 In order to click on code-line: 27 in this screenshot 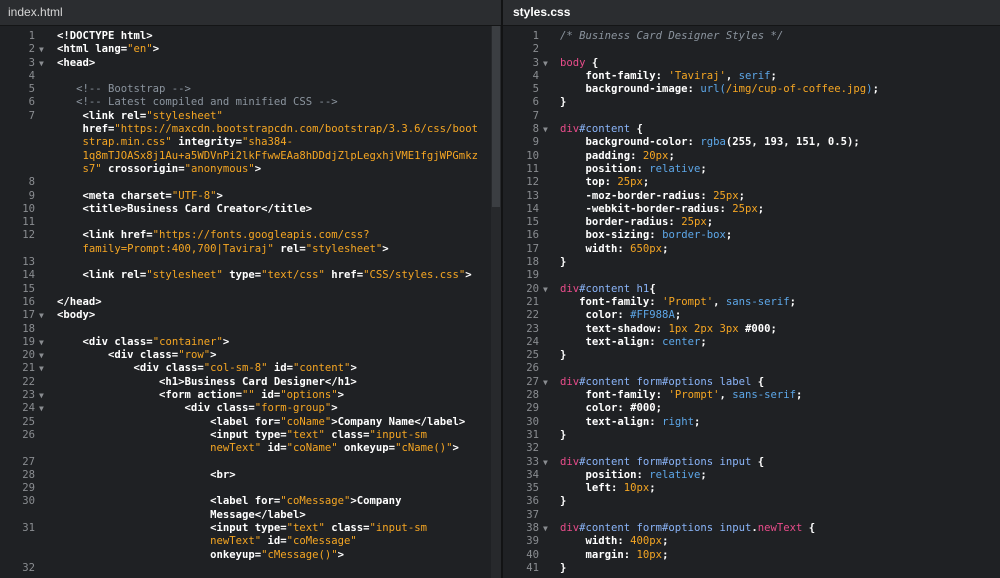, I will do `click(250, 462)`.